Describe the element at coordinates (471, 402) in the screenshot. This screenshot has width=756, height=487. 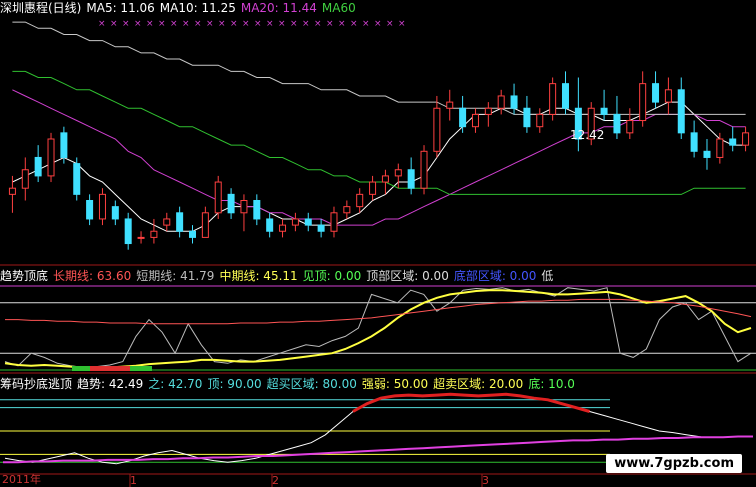
I see `indicator2-overbought-line` at that location.